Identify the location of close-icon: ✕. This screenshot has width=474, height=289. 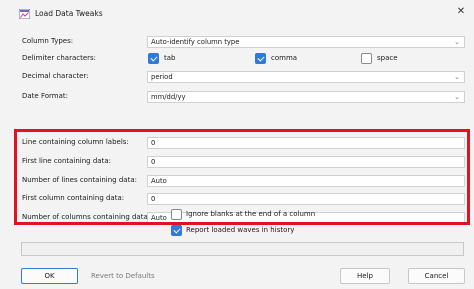
(461, 11).